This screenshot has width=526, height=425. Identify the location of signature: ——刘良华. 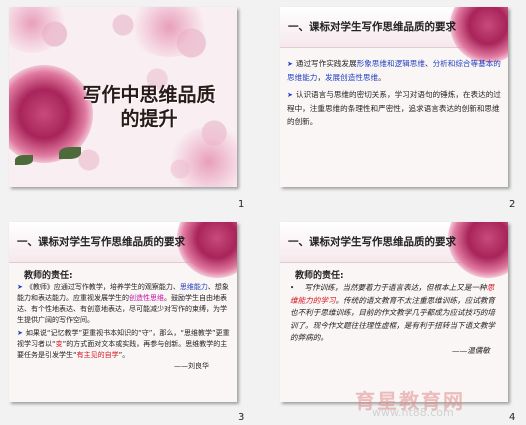
(191, 366).